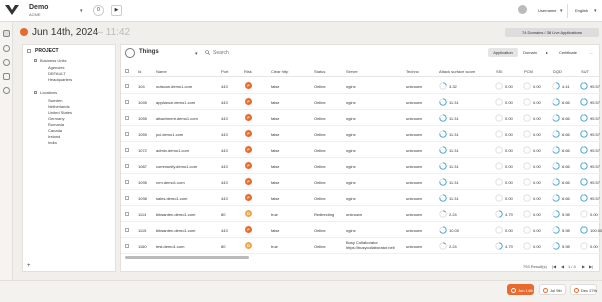 This screenshot has height=302, width=602. Describe the element at coordinates (351, 118) in the screenshot. I see `cell-server: nginx` at that location.